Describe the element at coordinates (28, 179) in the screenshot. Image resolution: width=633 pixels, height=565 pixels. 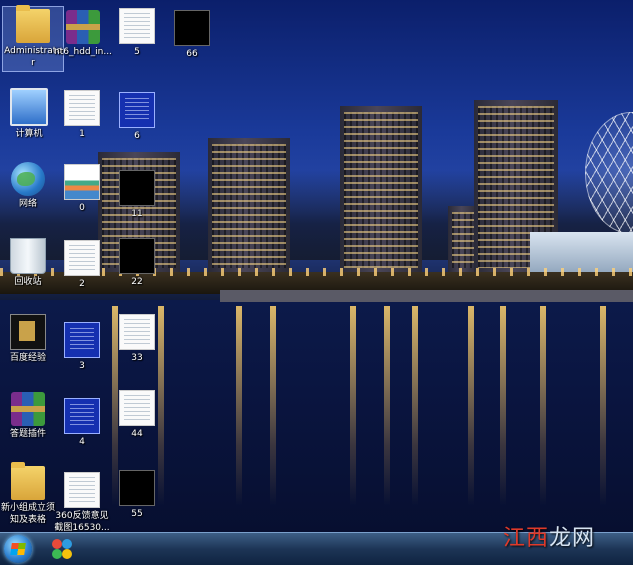
I see `network-globe-icon` at that location.